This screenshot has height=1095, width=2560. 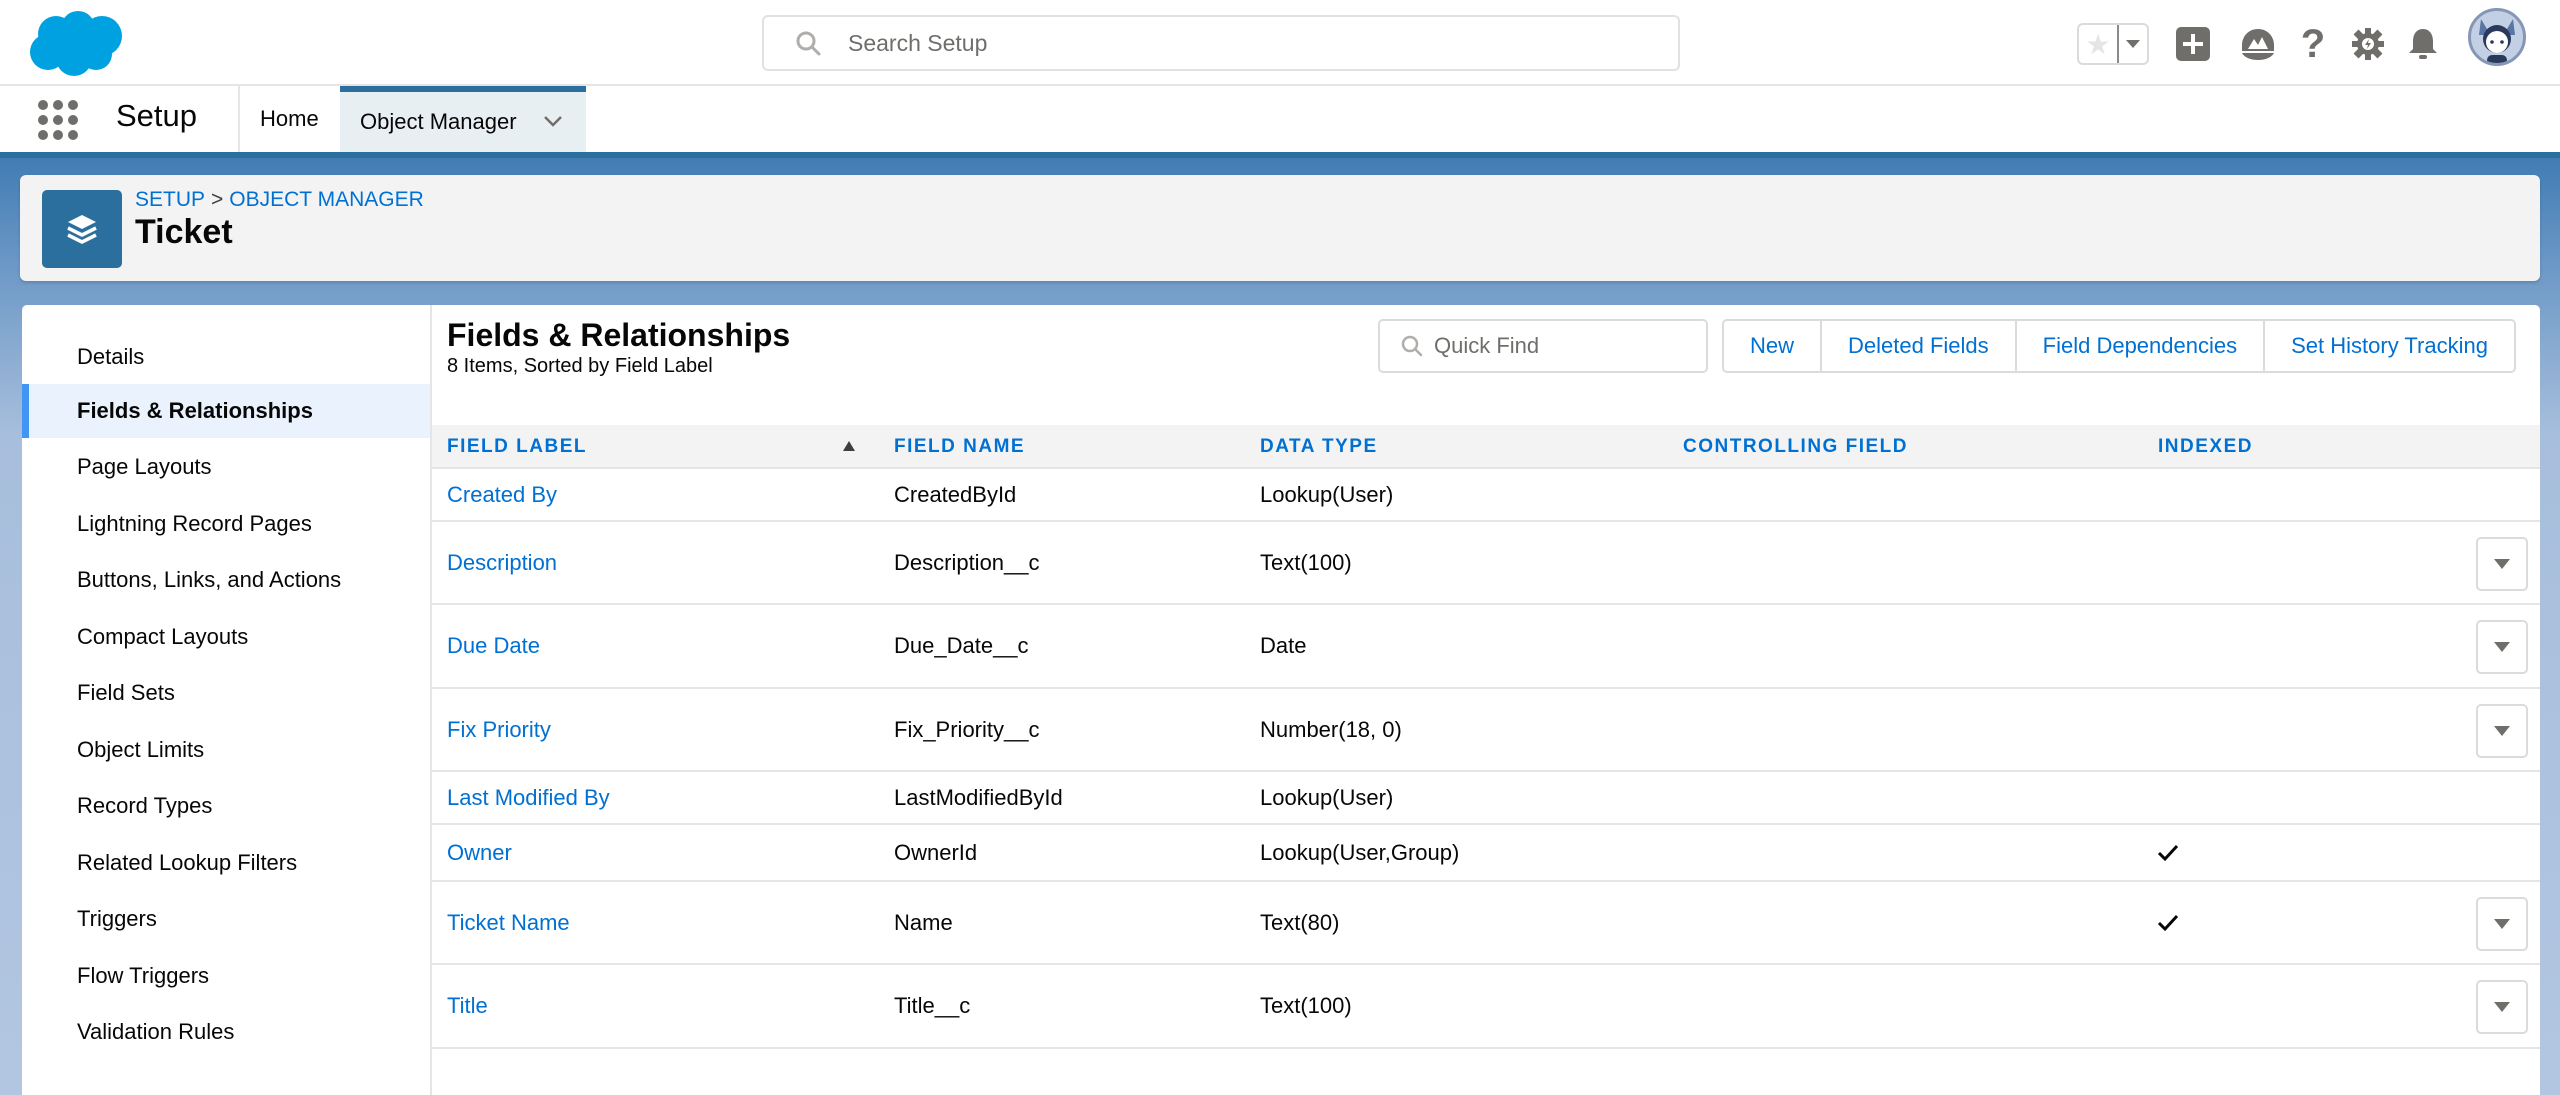 What do you see at coordinates (226, 357) in the screenshot?
I see `sidebar-item-details: Details` at bounding box center [226, 357].